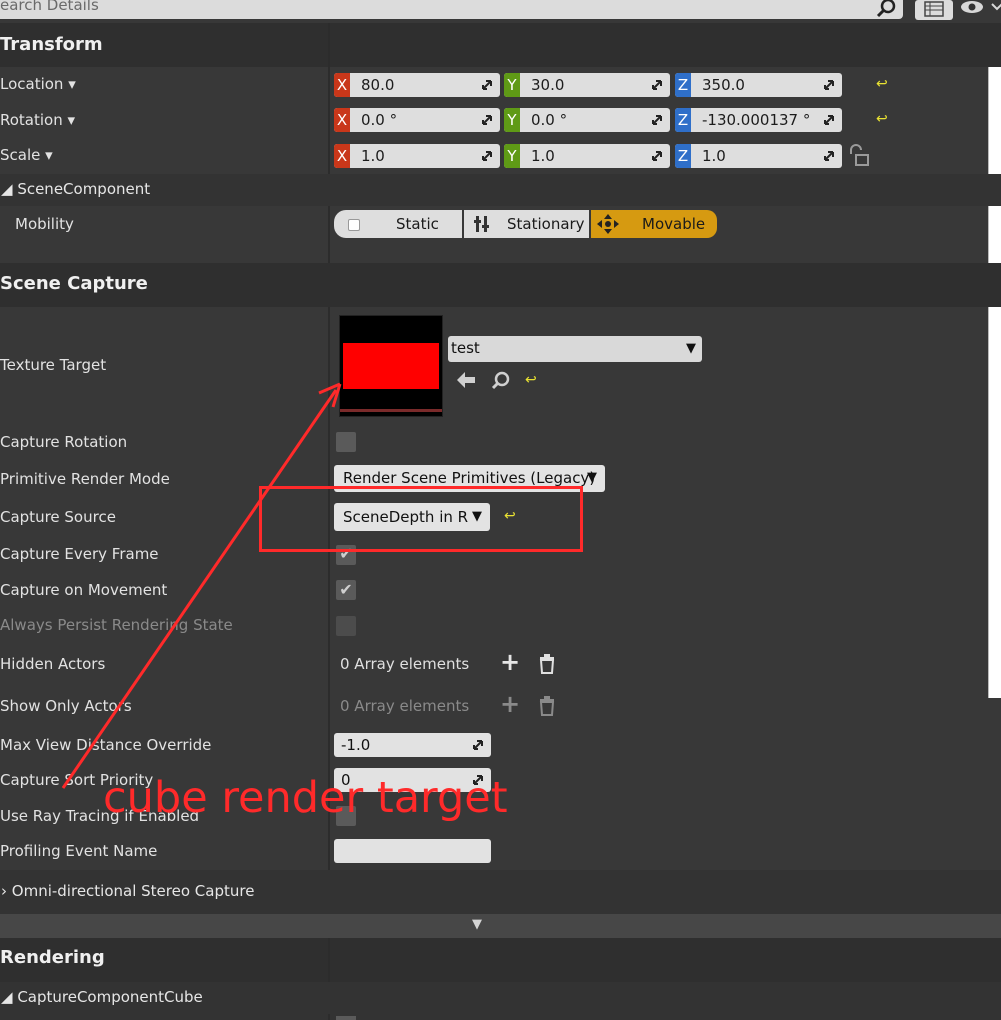 This screenshot has height=1020, width=1001. What do you see at coordinates (346, 1018) in the screenshot?
I see `partial-checkbox` at bounding box center [346, 1018].